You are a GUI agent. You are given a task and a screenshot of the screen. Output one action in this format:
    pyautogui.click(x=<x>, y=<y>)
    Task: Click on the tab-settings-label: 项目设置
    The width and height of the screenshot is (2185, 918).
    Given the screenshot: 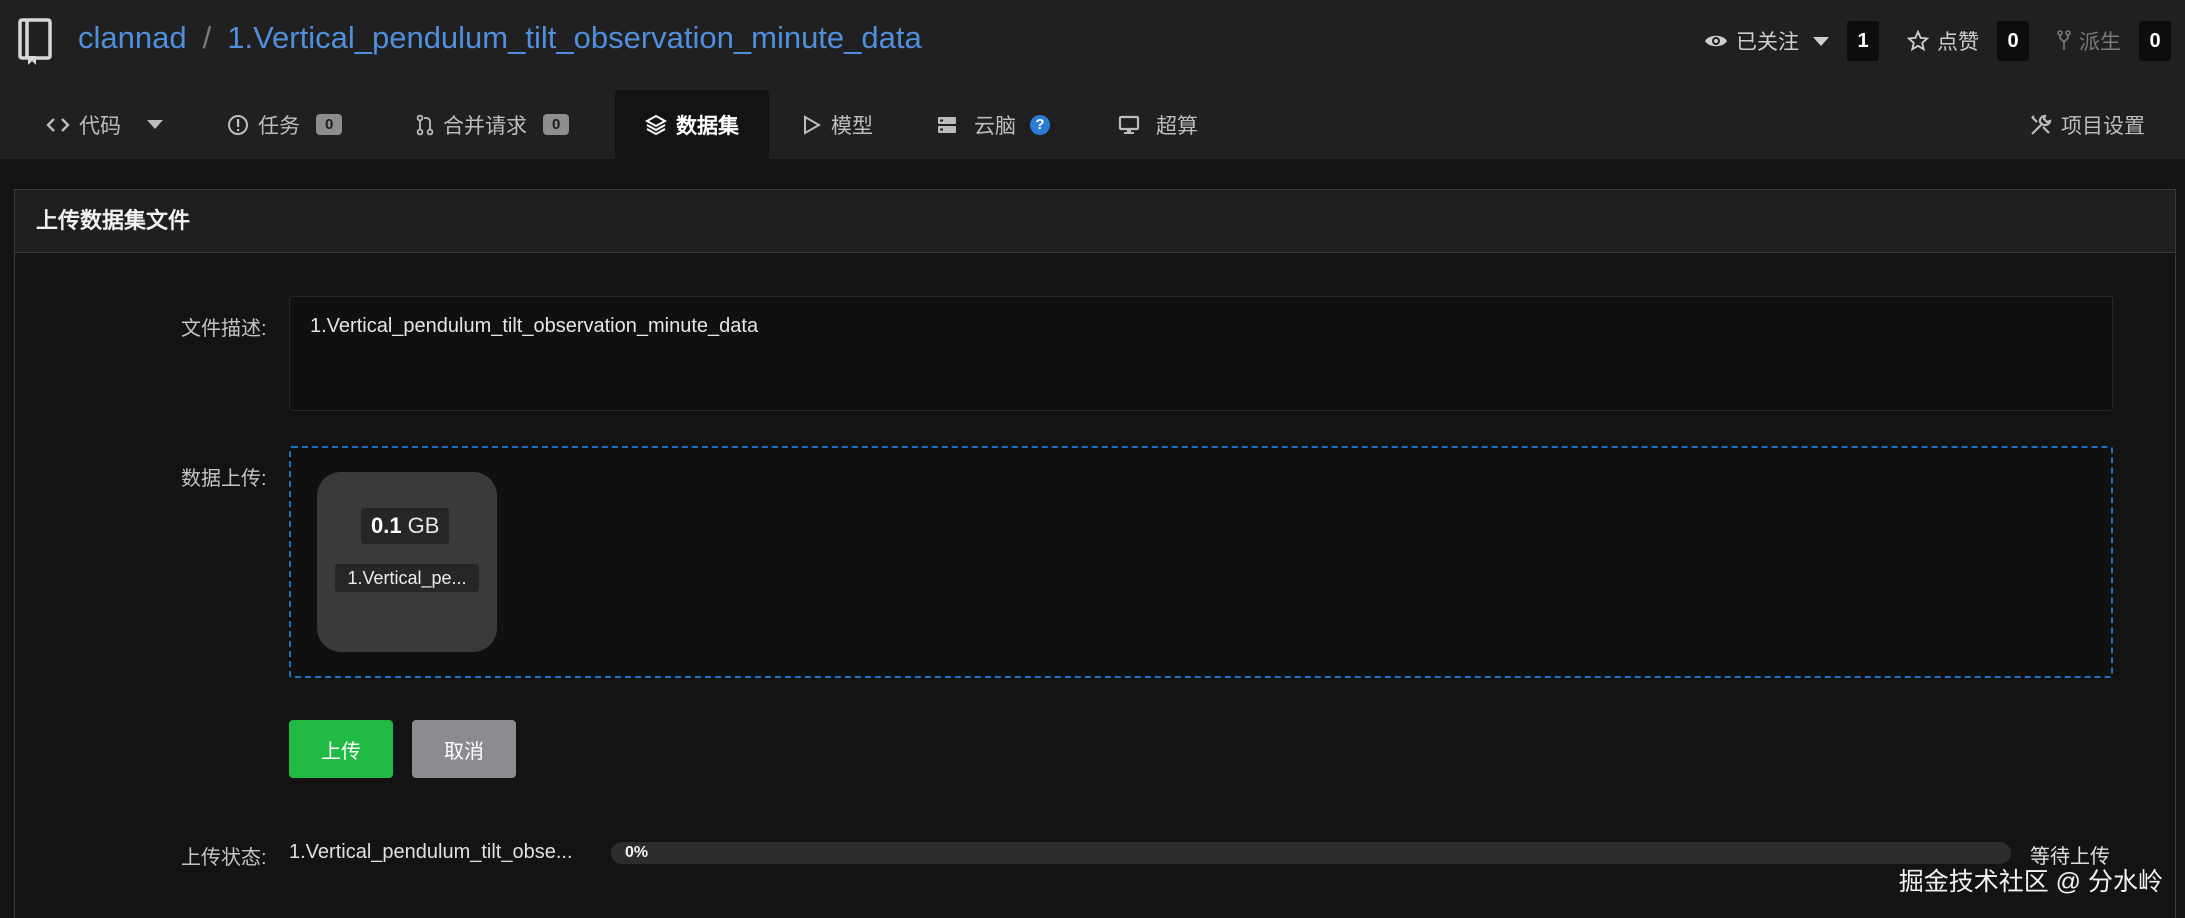 What is the action you would take?
    pyautogui.click(x=2103, y=126)
    